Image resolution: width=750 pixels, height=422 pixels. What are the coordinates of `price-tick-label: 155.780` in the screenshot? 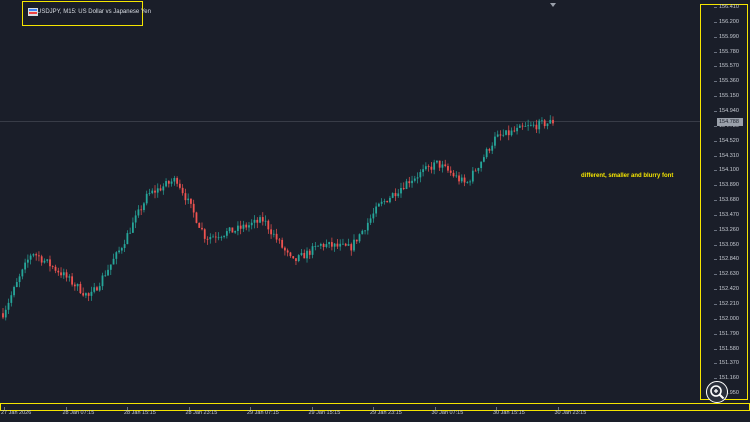 It's located at (729, 51).